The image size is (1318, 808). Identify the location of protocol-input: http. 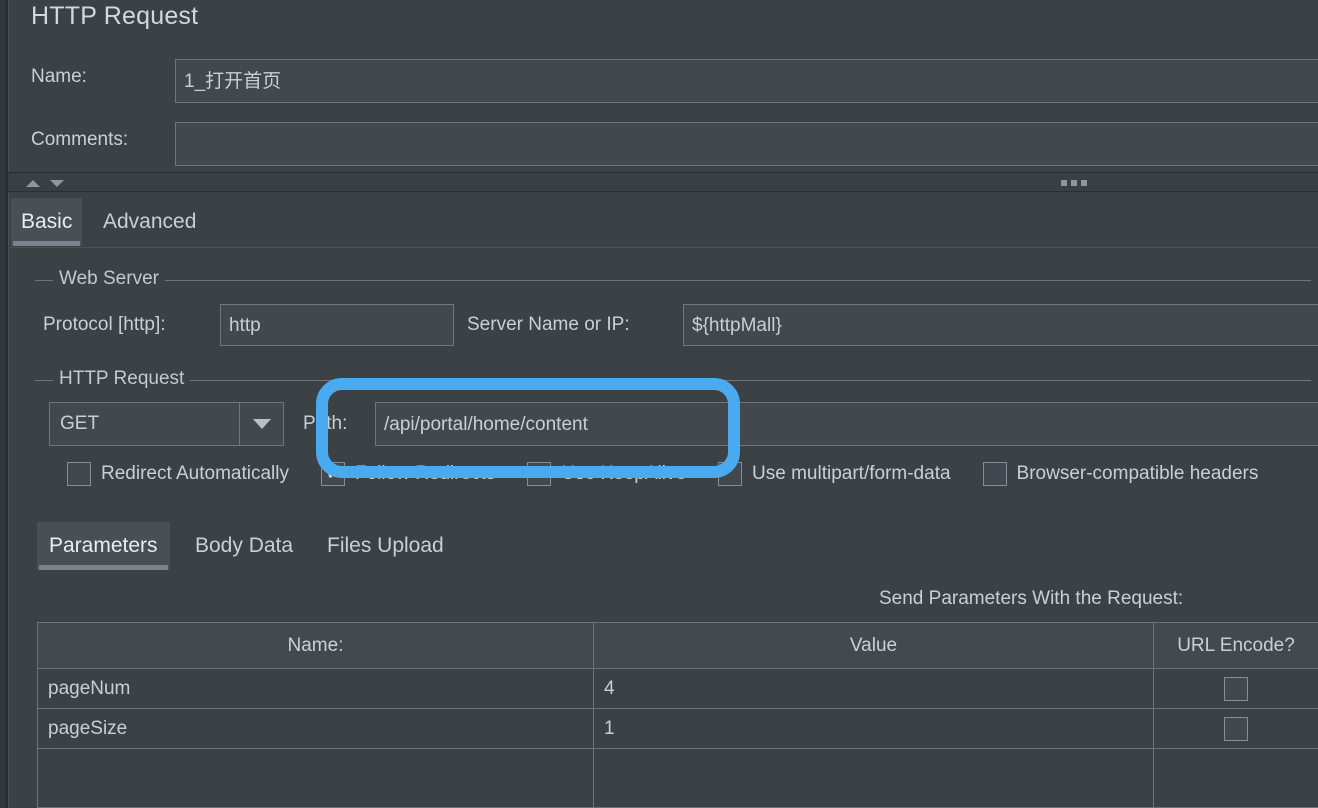
(337, 325).